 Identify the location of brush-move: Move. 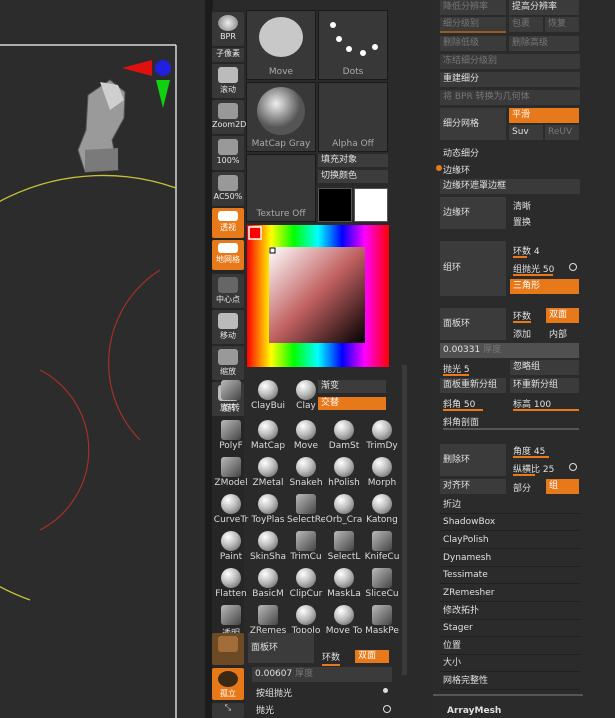
(306, 438).